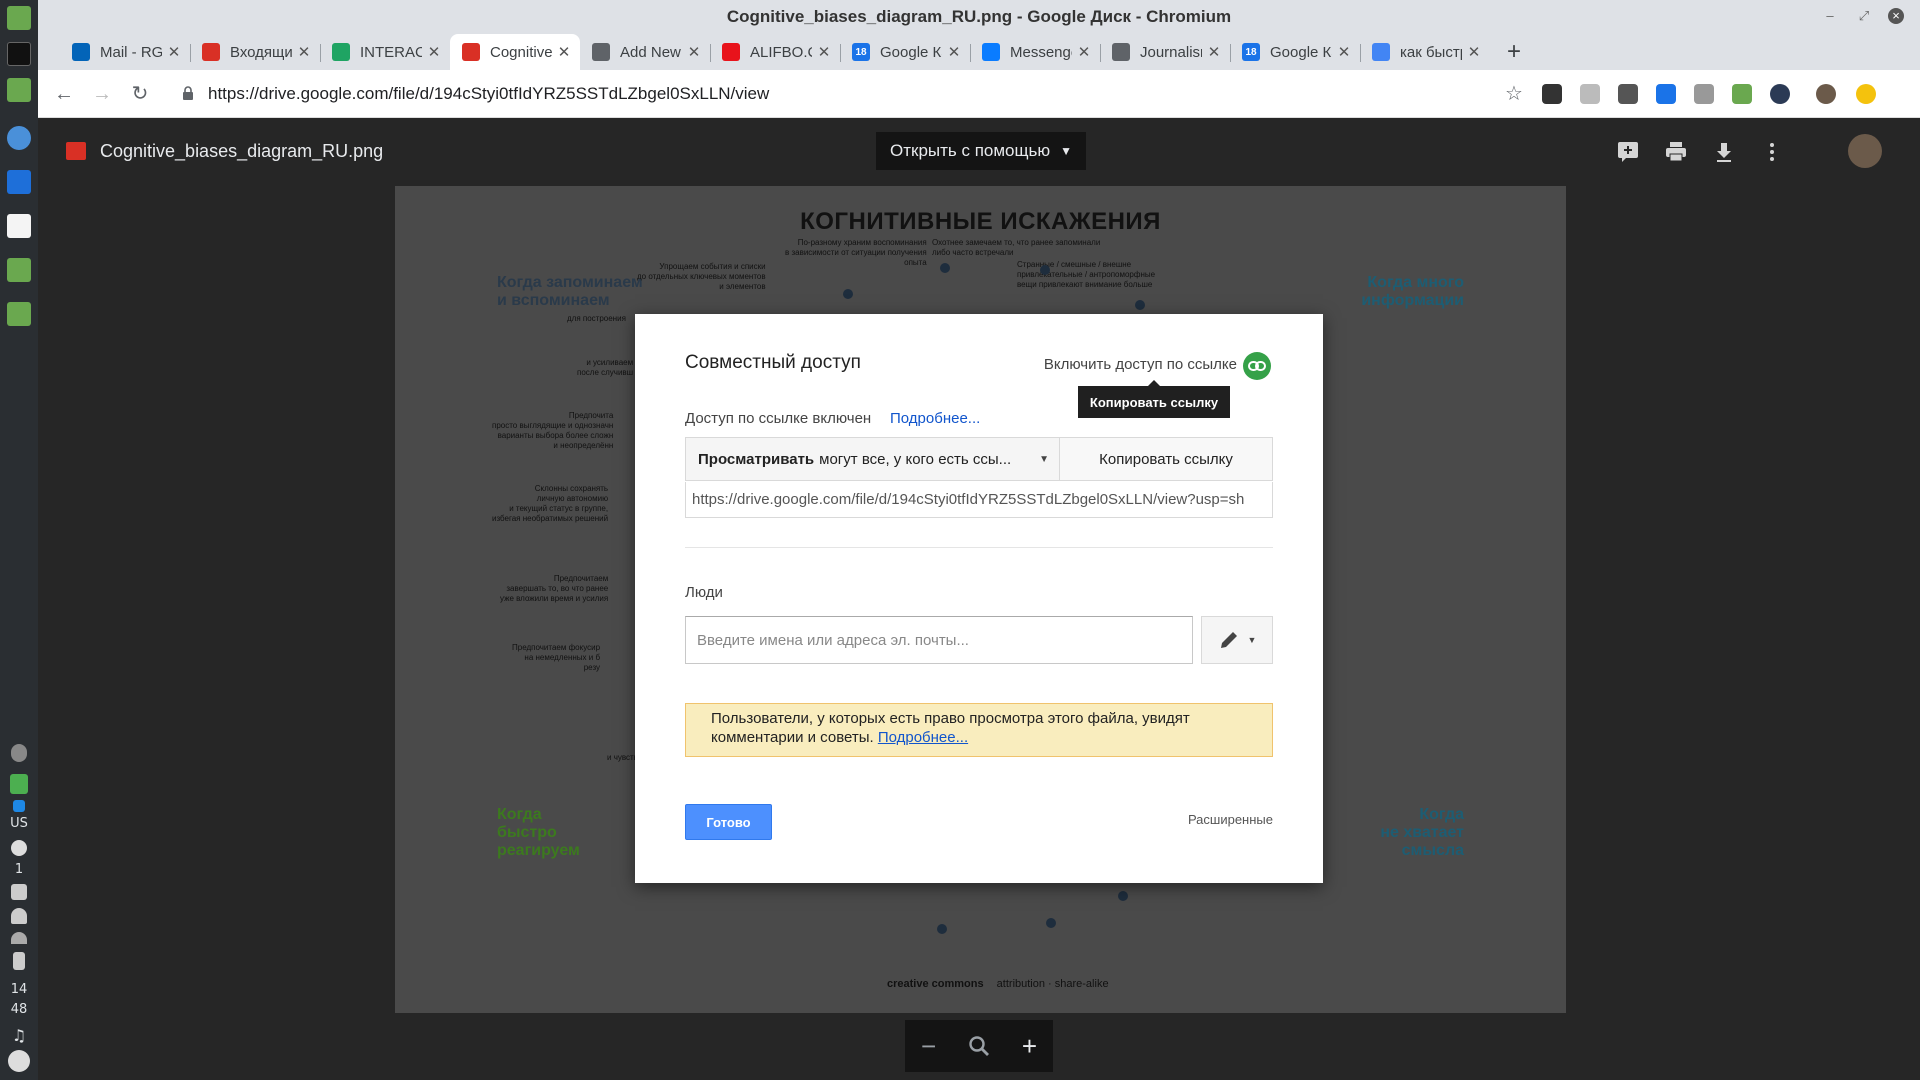  I want to click on lock-icon, so click(188, 93).